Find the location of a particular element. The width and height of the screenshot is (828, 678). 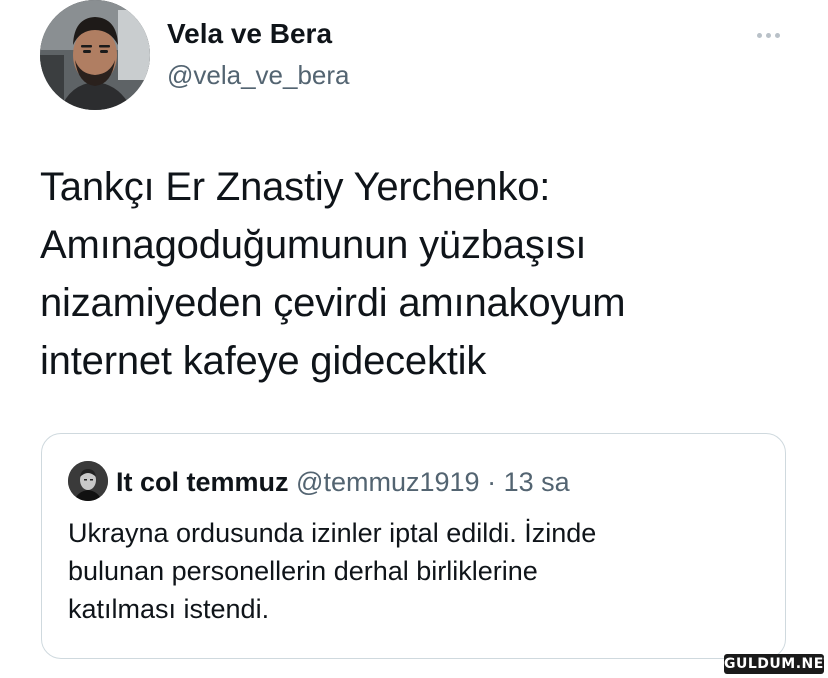

quote-avatar-photo is located at coordinates (88, 481).